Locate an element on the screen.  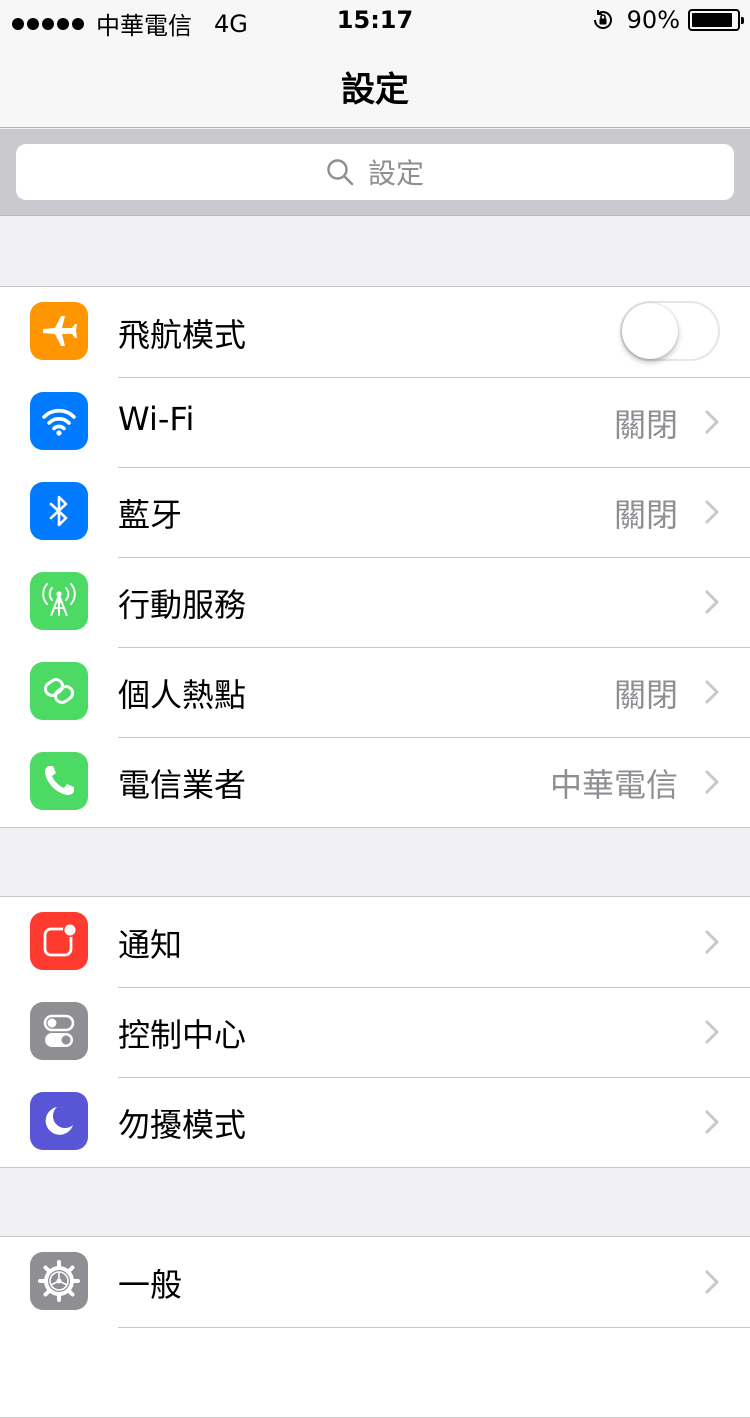
hotspot-icon is located at coordinates (59, 691).